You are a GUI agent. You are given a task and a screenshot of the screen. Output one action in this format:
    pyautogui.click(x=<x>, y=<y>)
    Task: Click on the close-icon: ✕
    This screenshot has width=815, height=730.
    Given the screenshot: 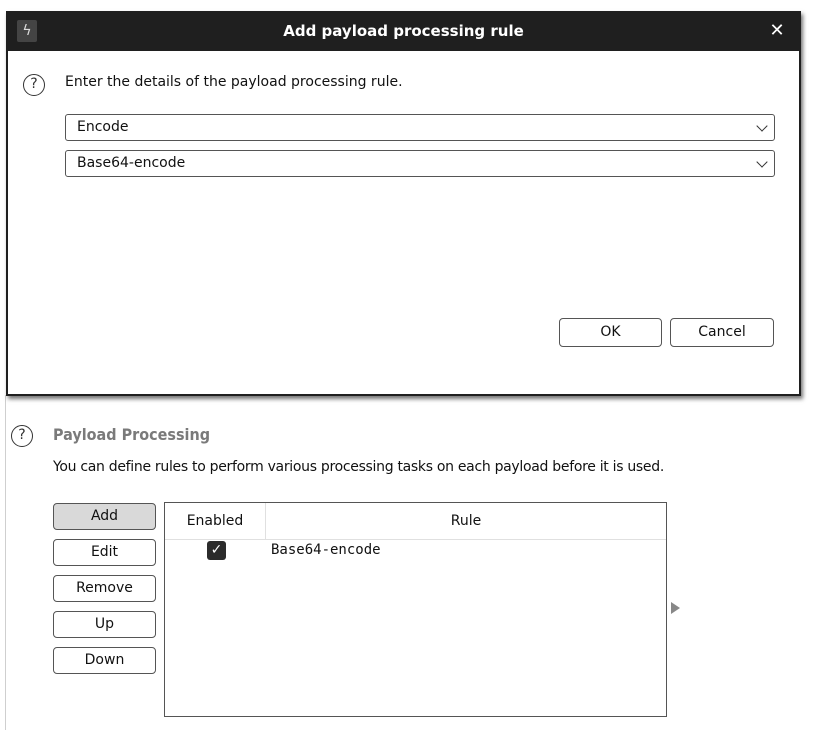 What is the action you would take?
    pyautogui.click(x=777, y=31)
    